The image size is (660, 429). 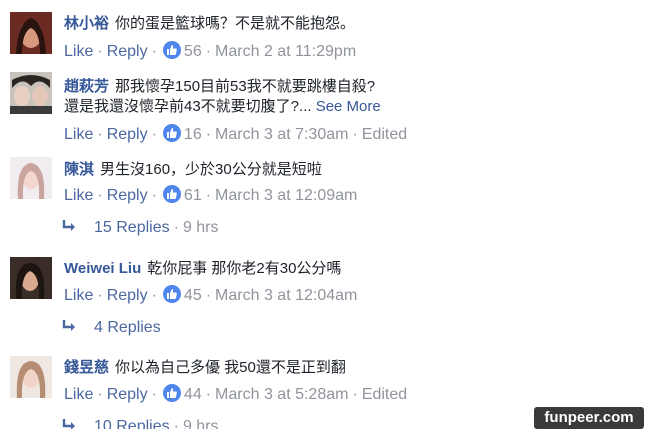 What do you see at coordinates (230, 367) in the screenshot?
I see `comment-text: 你以為自己多優 我50還不是正到翻` at bounding box center [230, 367].